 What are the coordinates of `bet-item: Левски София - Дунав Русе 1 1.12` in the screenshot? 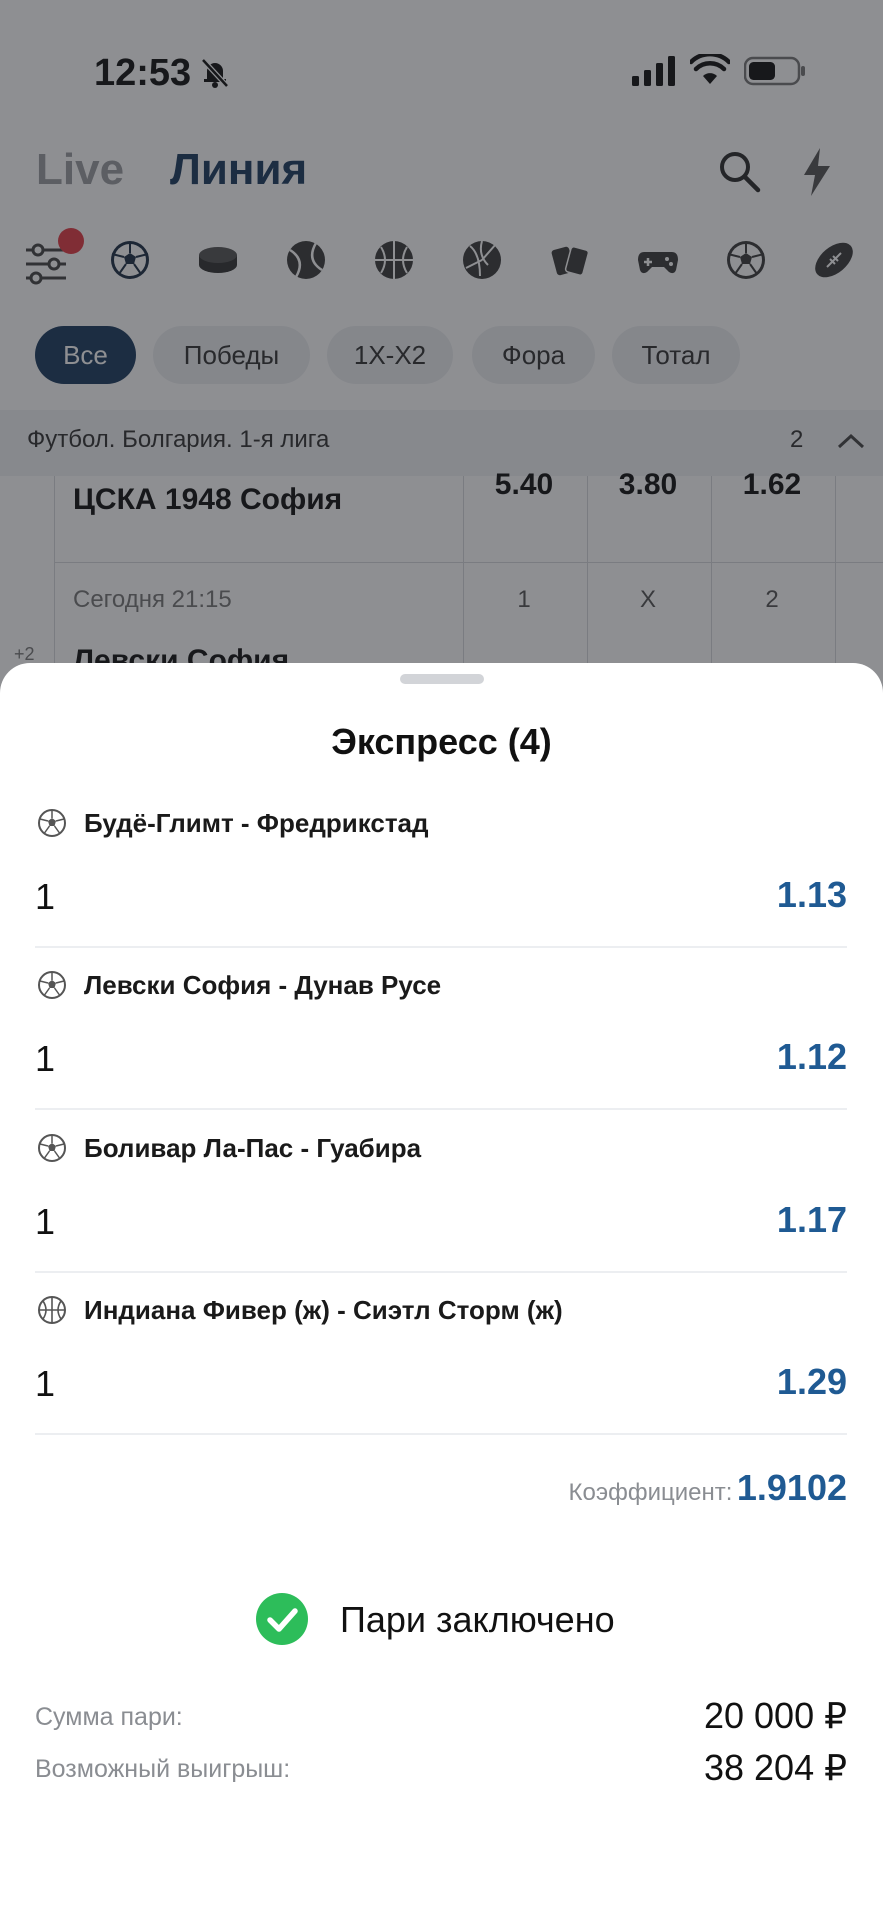 It's located at (441, 1029).